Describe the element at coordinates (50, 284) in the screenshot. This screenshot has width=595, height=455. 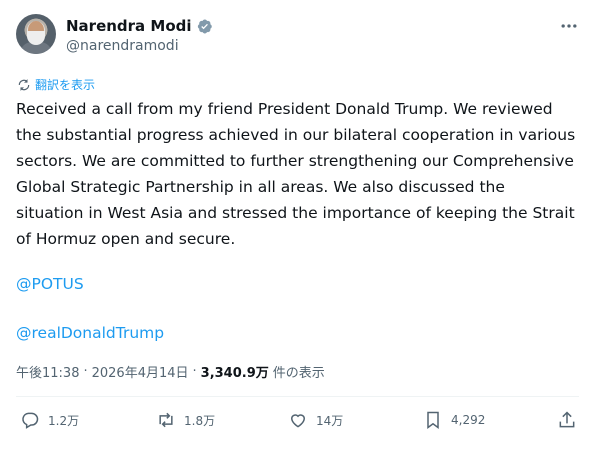
I see `mention-potus: @POTUS` at that location.